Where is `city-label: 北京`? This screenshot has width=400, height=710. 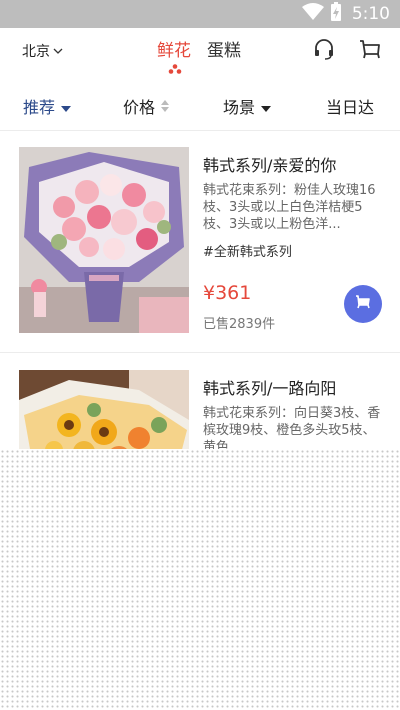
city-label: 北京 is located at coordinates (36, 52).